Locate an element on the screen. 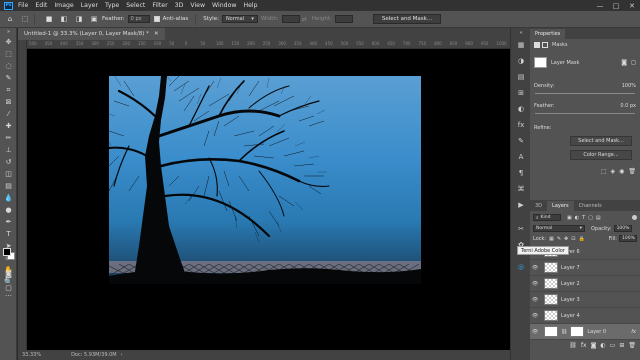 The height and width of the screenshot is (360, 640). swap-icon: ⇄ is located at coordinates (304, 19).